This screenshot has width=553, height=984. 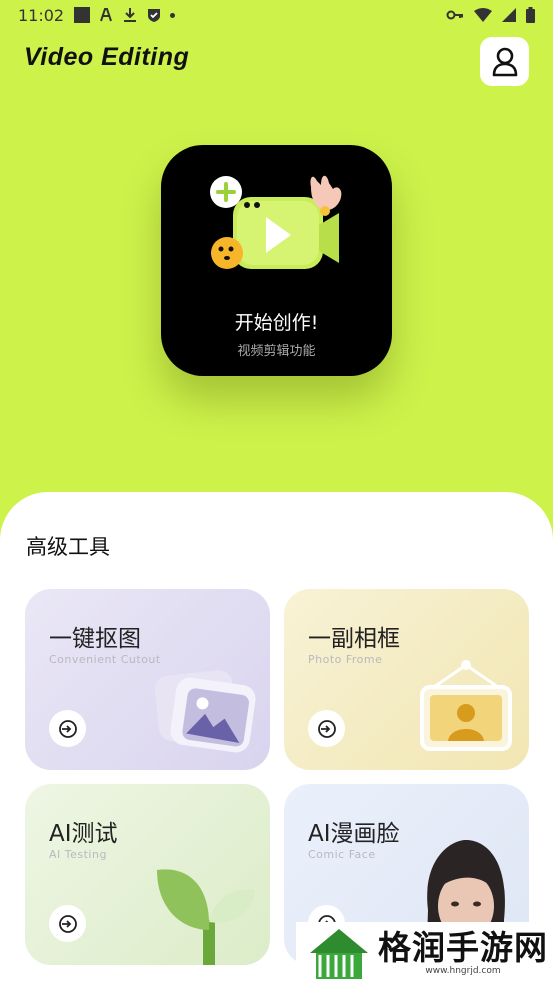 I want to click on card-subtitle: Photo Frome, so click(x=345, y=659).